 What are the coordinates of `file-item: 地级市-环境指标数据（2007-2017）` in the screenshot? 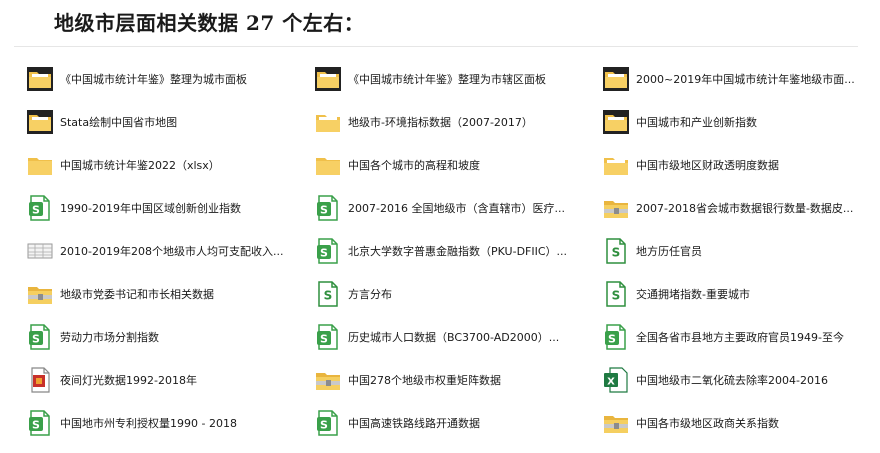 It's located at (458, 121).